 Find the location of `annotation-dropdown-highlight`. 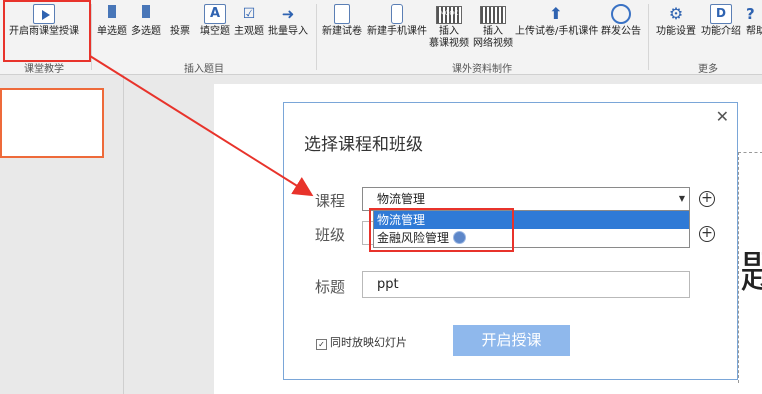

annotation-dropdown-highlight is located at coordinates (441, 230).